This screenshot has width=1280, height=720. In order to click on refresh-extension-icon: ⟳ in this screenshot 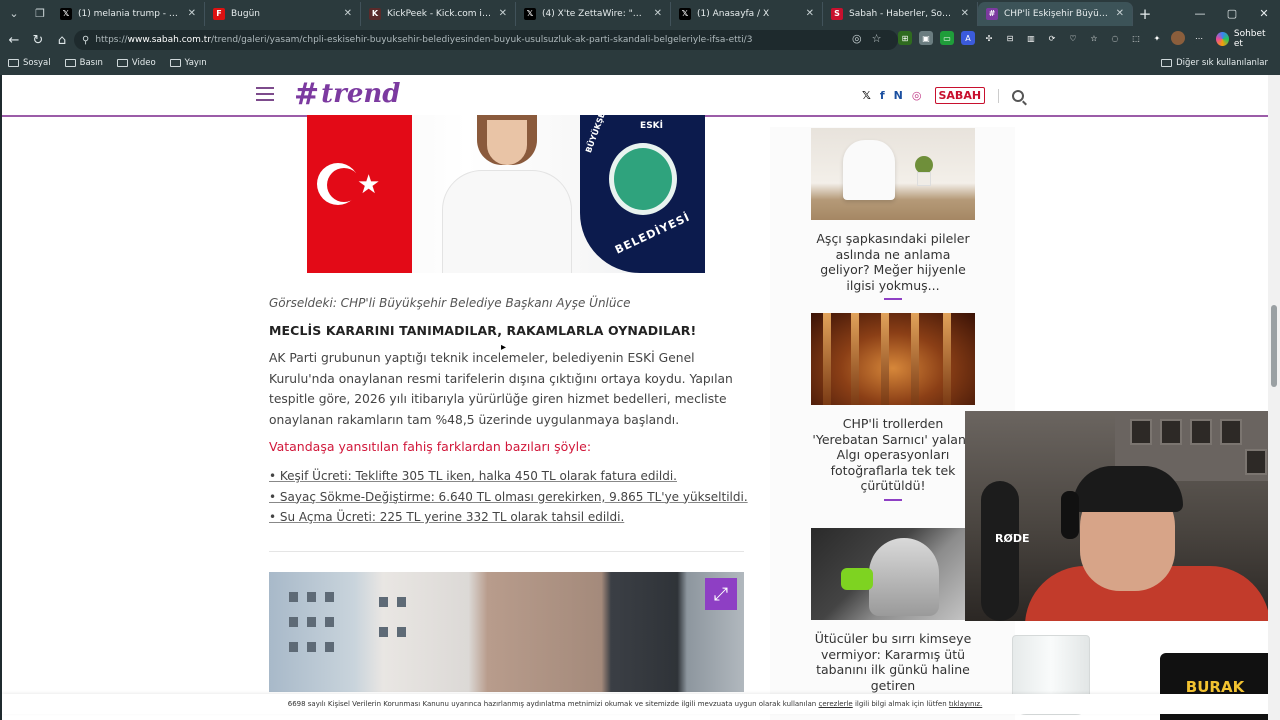, I will do `click(1052, 38)`.